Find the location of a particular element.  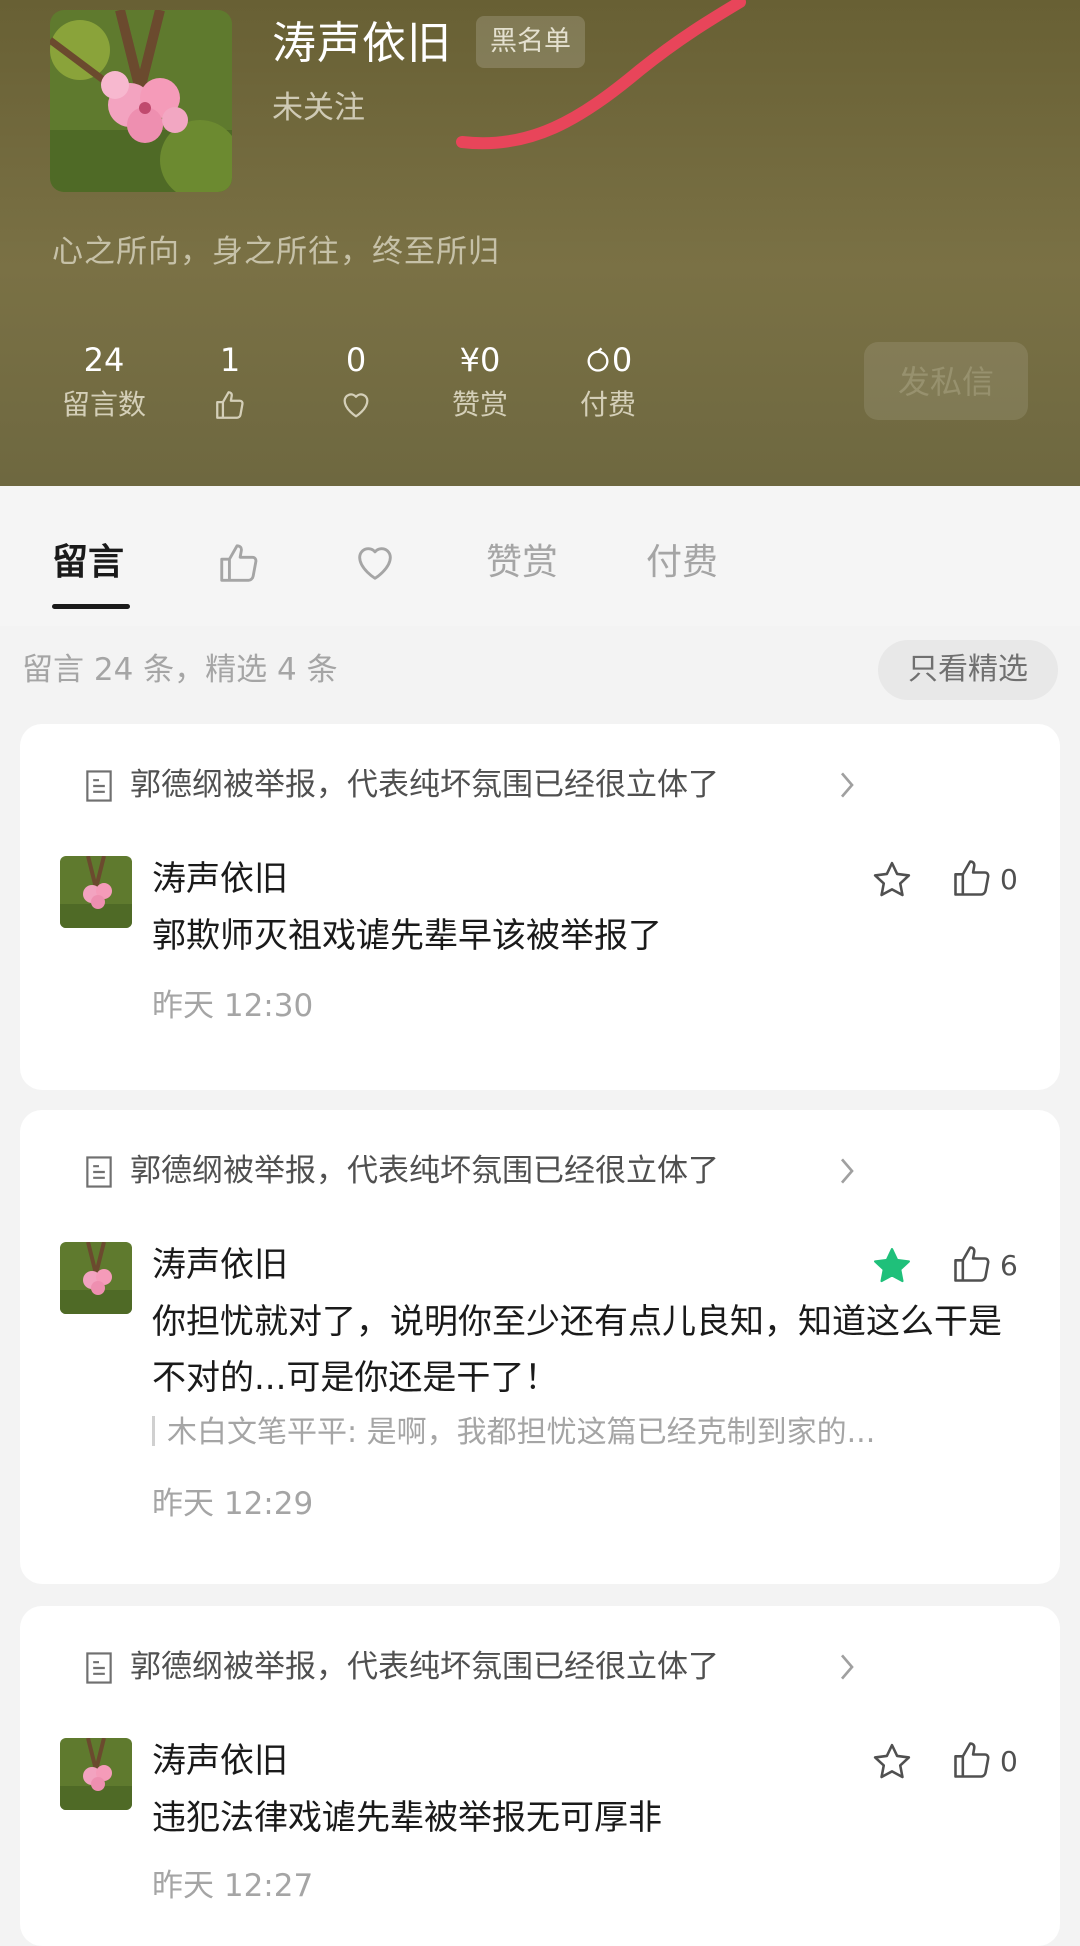

featured-only-button: 只看精选 is located at coordinates (968, 670).